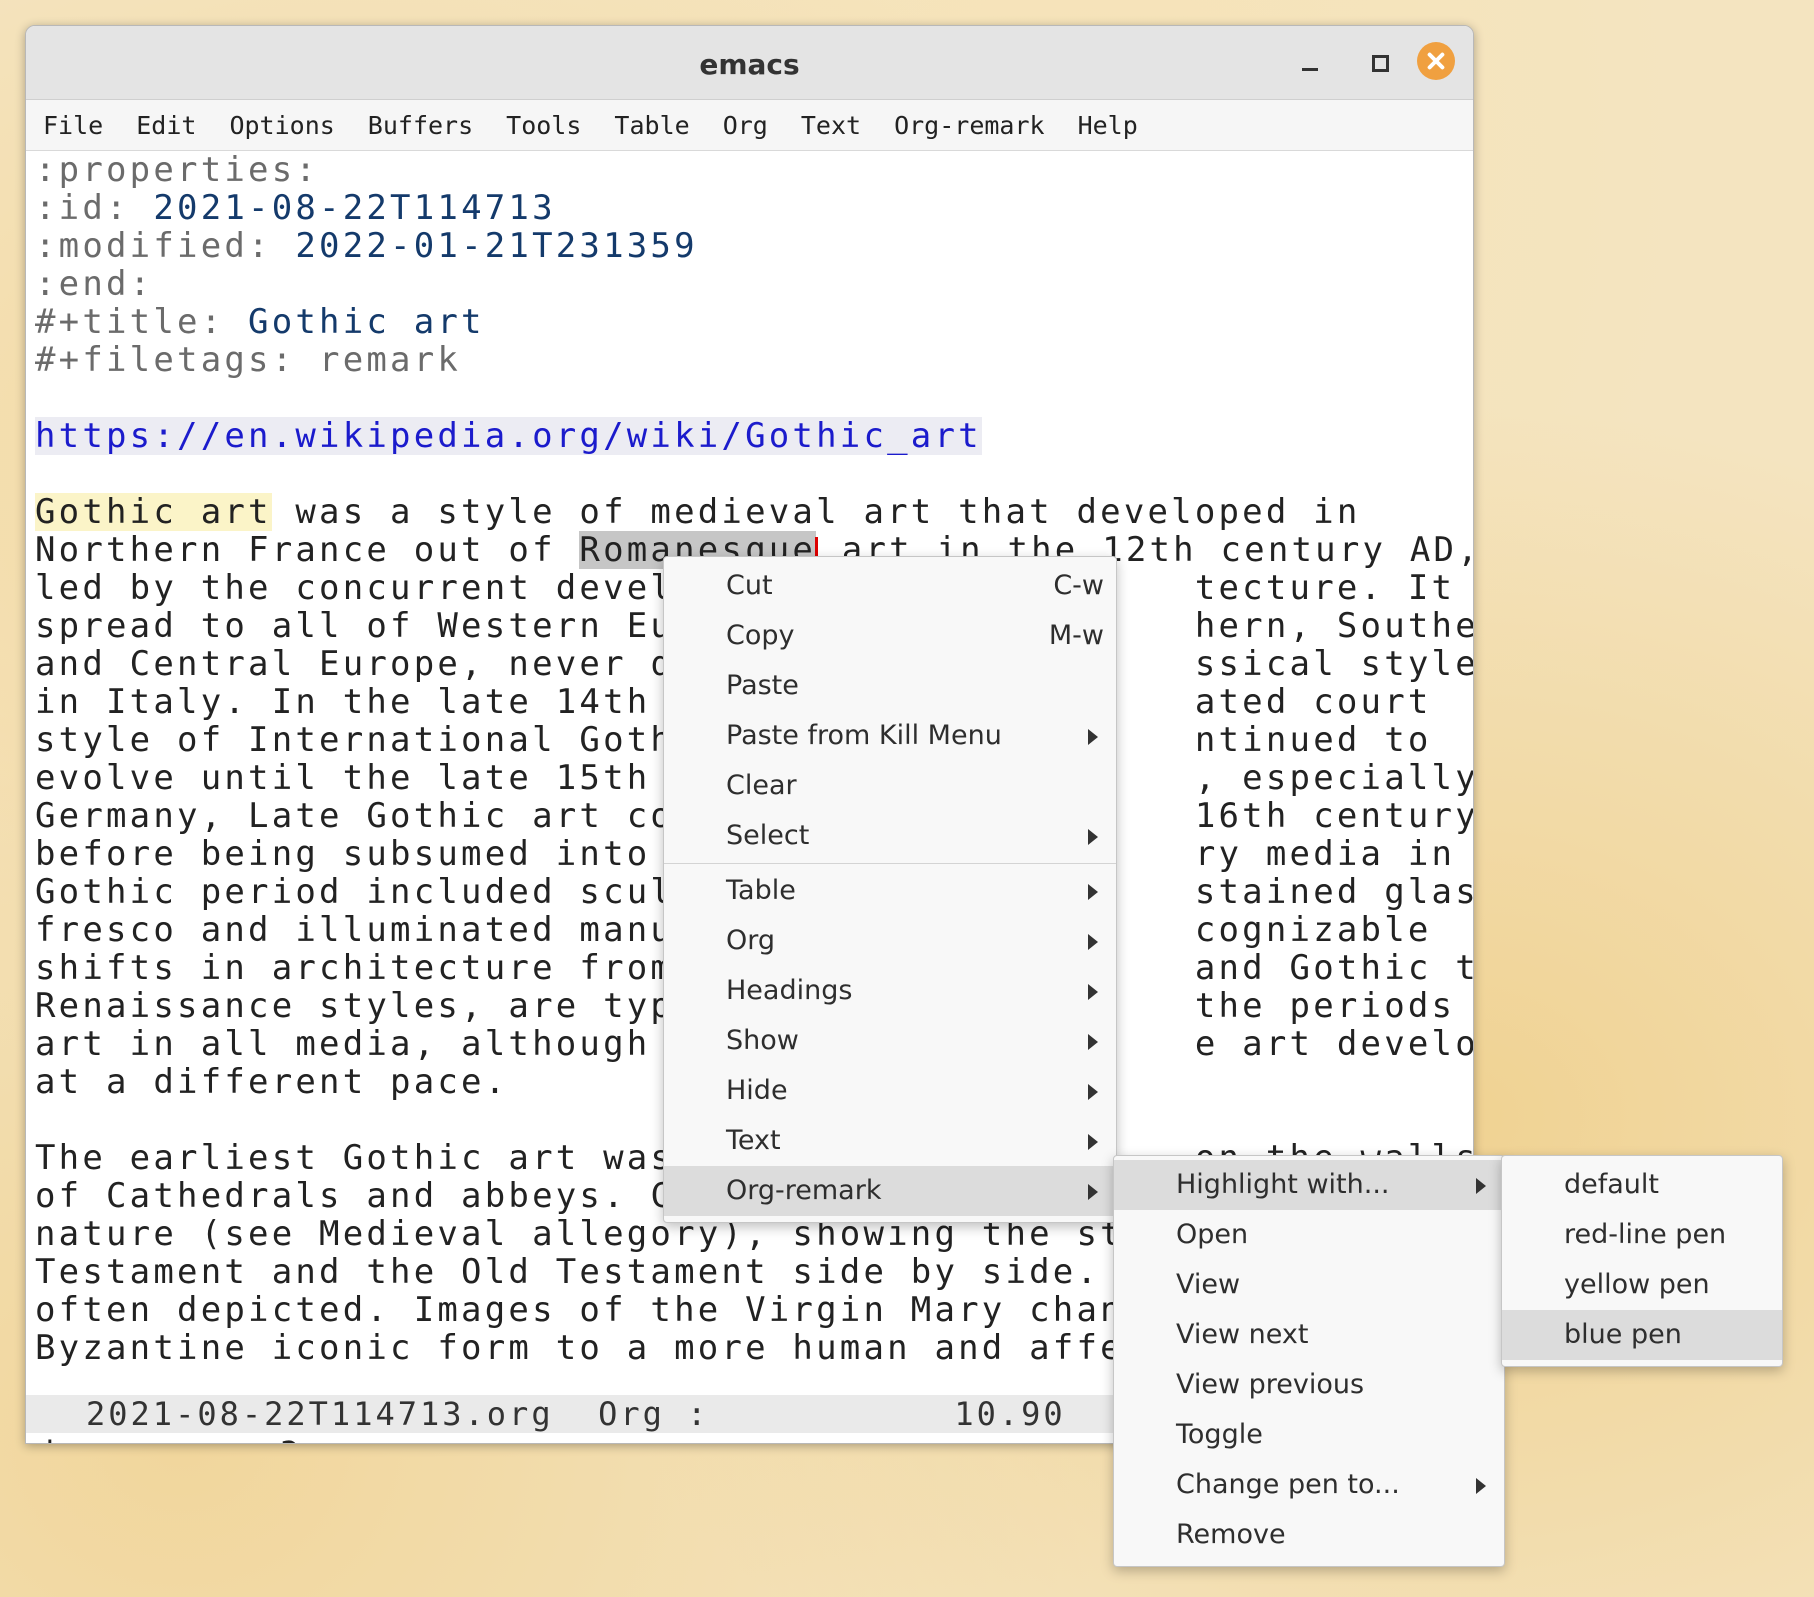 Image resolution: width=1814 pixels, height=1597 pixels. Describe the element at coordinates (1333, 892) in the screenshot. I see `buffer-text: stained glass,` at that location.